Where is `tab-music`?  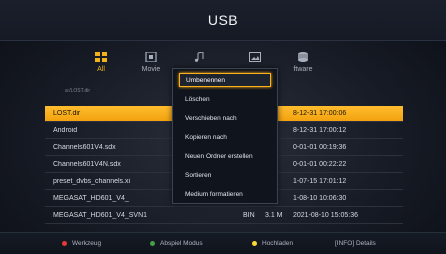
tab-music is located at coordinates (199, 59).